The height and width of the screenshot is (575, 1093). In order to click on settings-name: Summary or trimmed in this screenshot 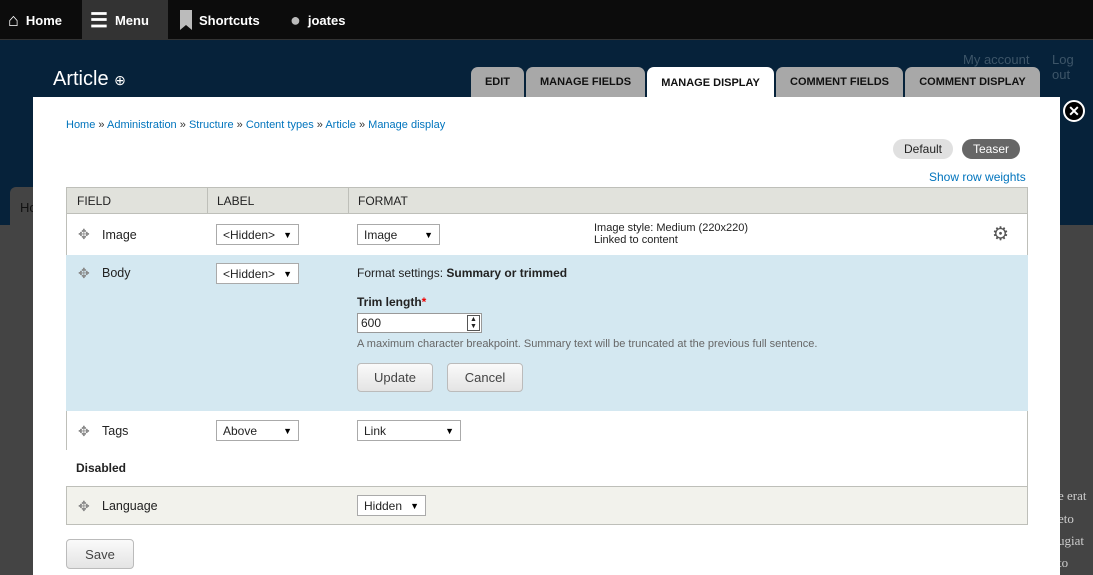, I will do `click(507, 273)`.